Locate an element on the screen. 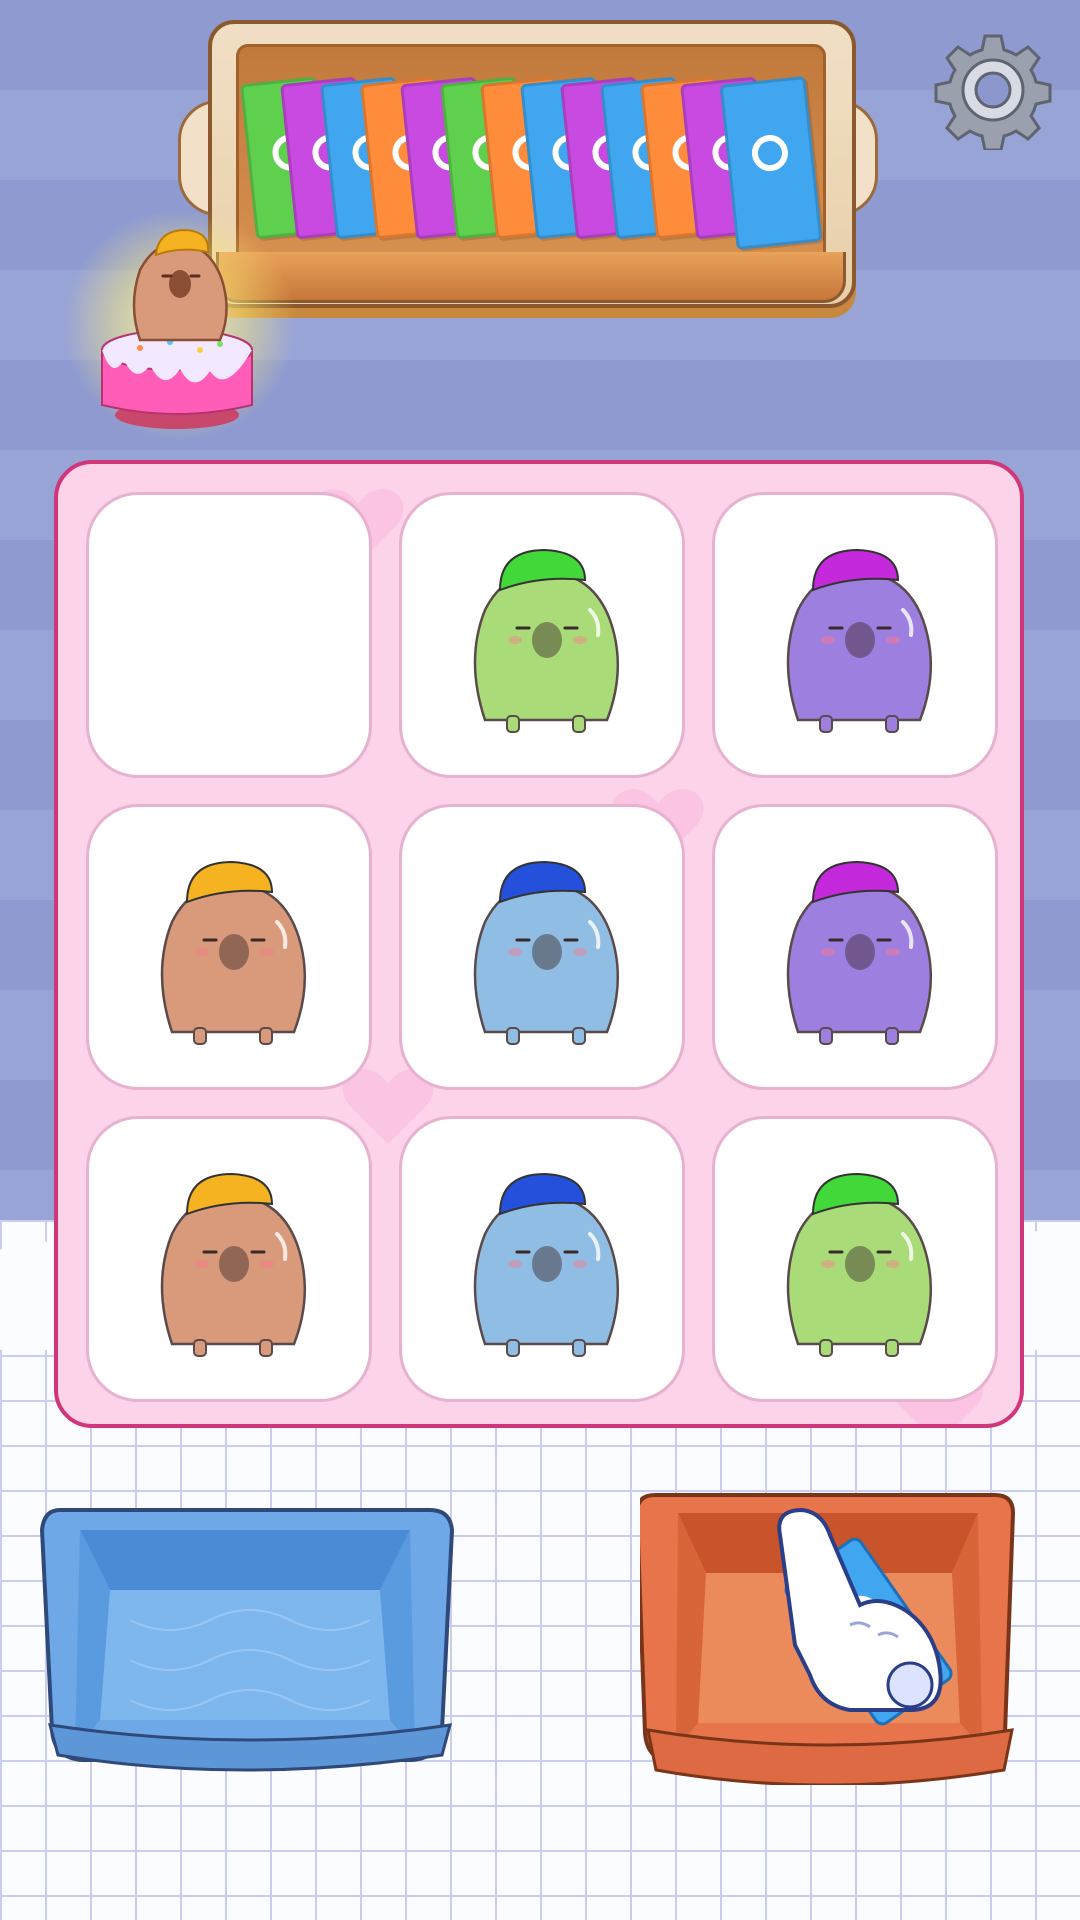 The height and width of the screenshot is (1920, 1080). settings-button is located at coordinates (993, 91).